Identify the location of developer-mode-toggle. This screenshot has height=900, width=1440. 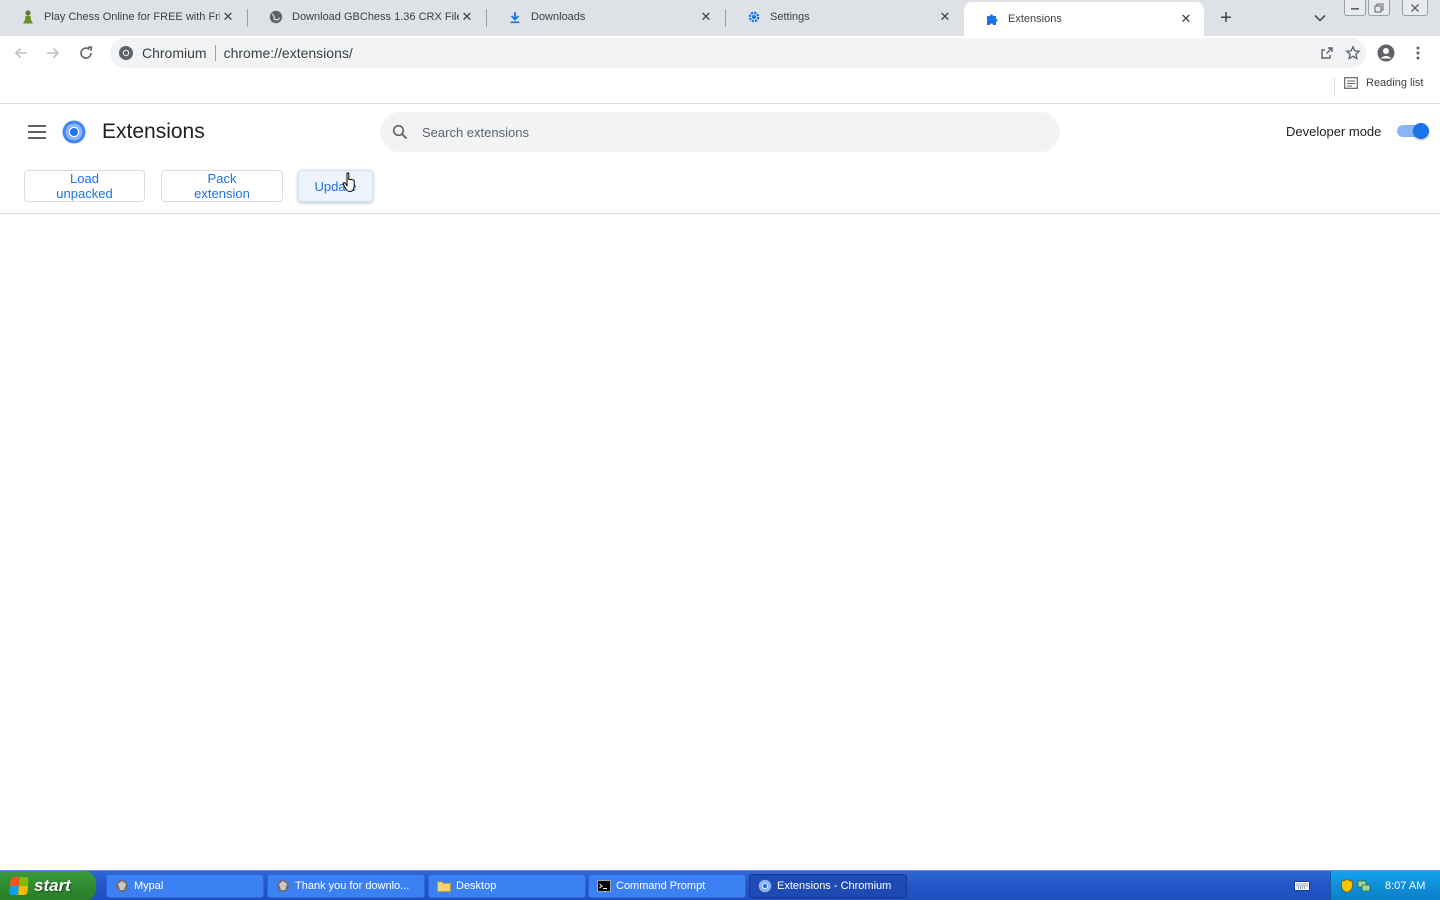
(1413, 131).